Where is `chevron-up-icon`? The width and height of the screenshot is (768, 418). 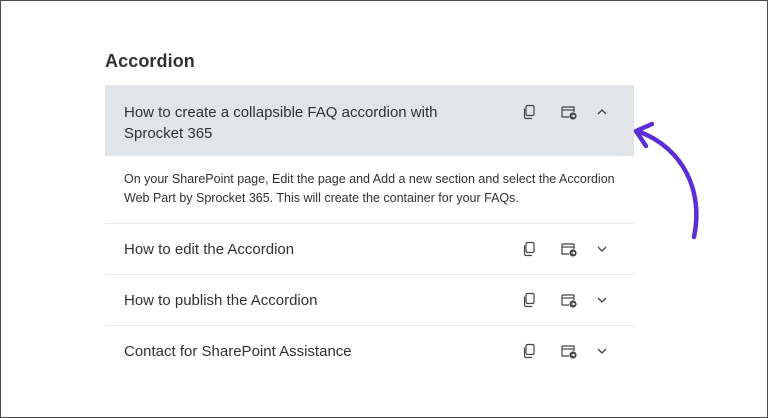 chevron-up-icon is located at coordinates (602, 112).